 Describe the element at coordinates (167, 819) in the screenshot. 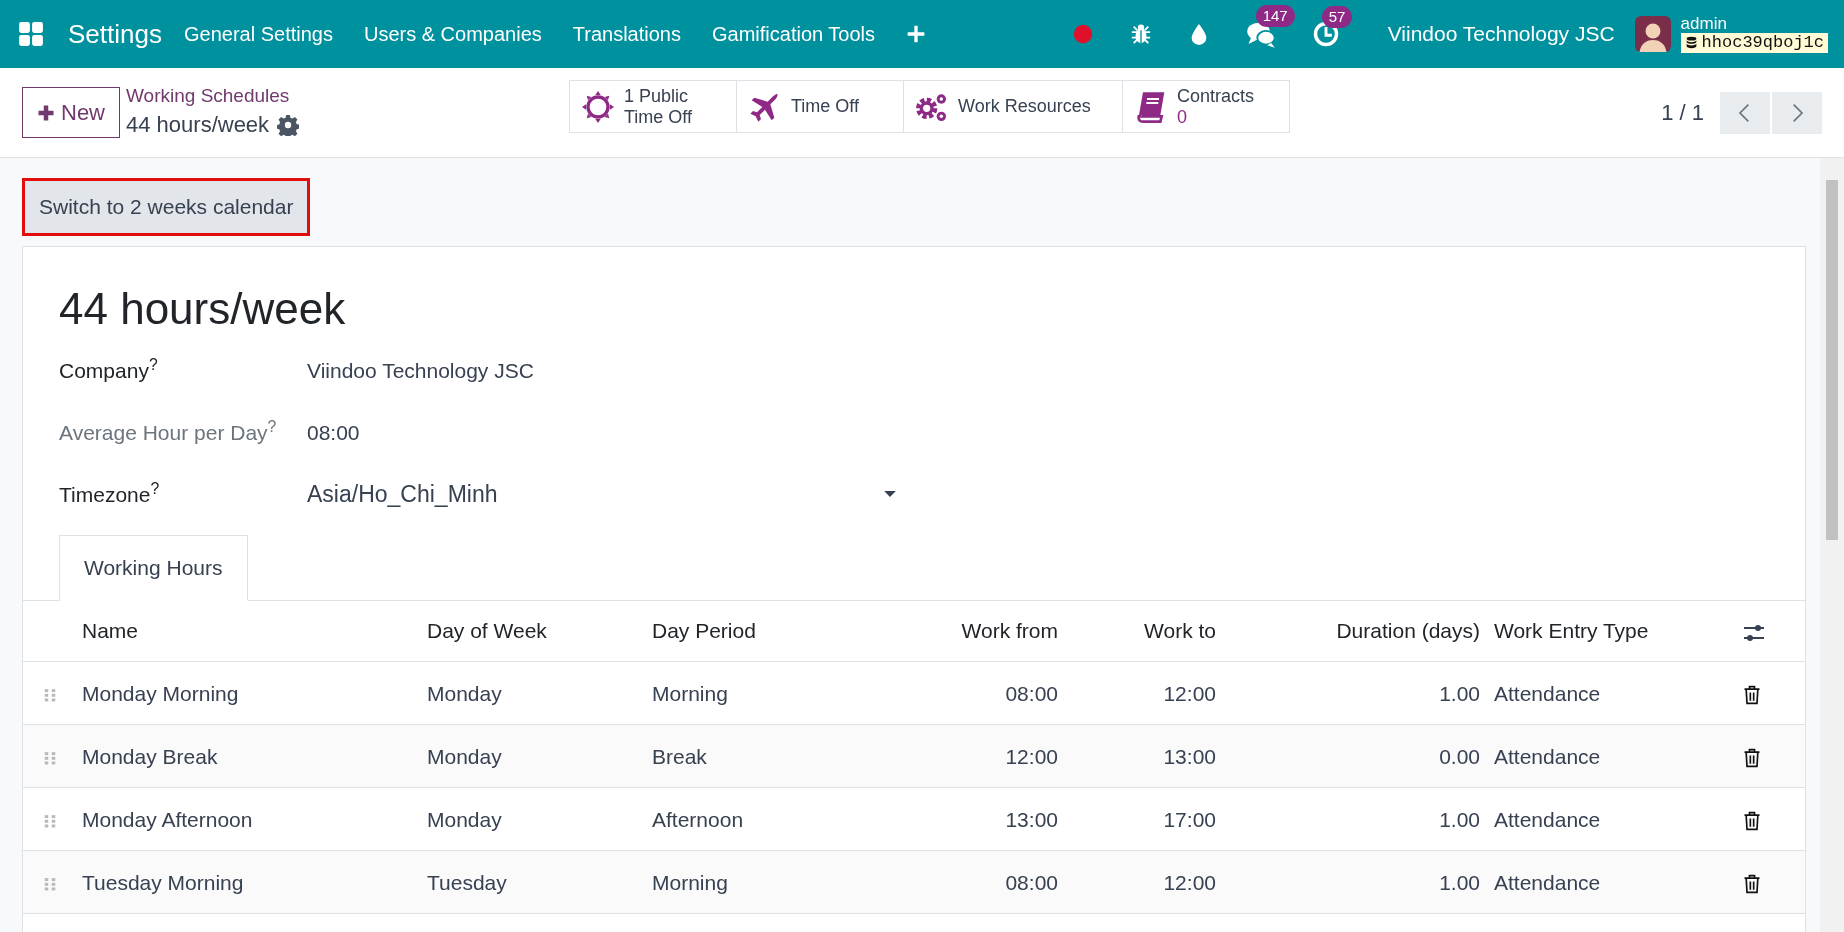

I see `table-cell: Monday Afternoon` at that location.